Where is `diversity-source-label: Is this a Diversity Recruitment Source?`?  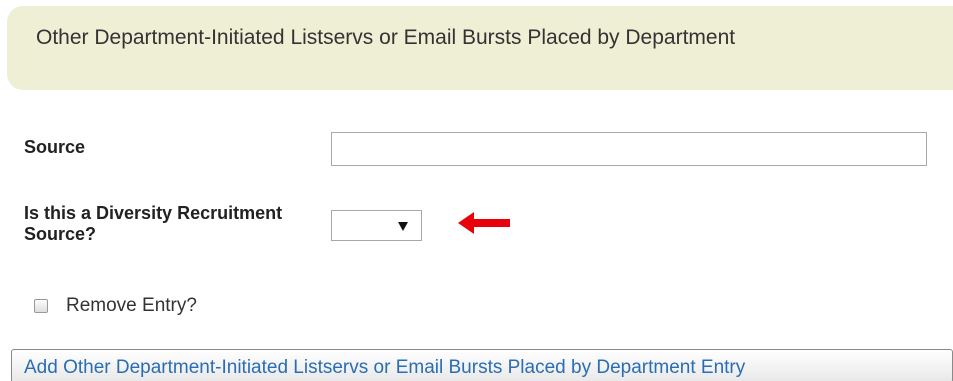
diversity-source-label: Is this a Diversity Recruitment Source? is located at coordinates (153, 223).